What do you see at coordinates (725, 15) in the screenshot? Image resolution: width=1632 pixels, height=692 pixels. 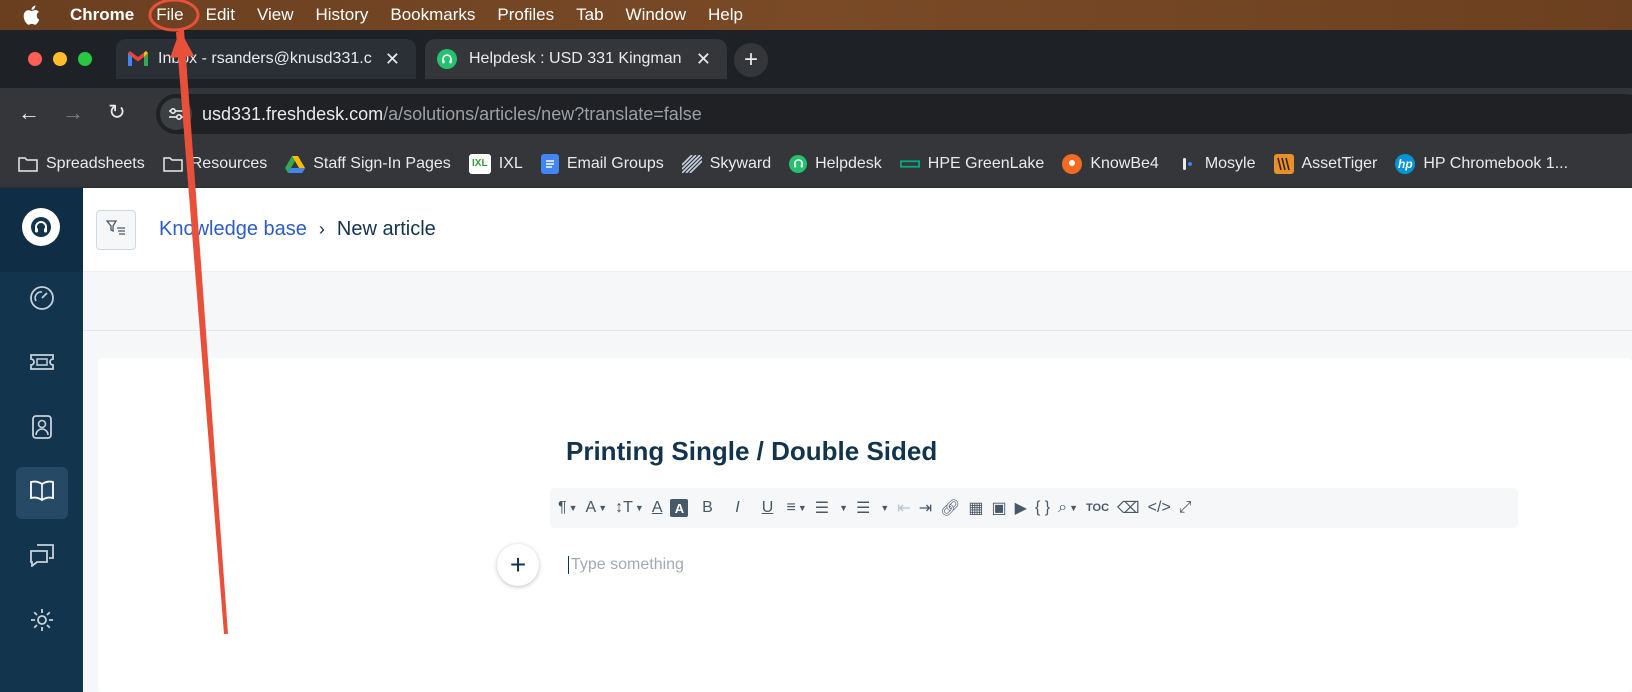 I see `menu-help: Help` at bounding box center [725, 15].